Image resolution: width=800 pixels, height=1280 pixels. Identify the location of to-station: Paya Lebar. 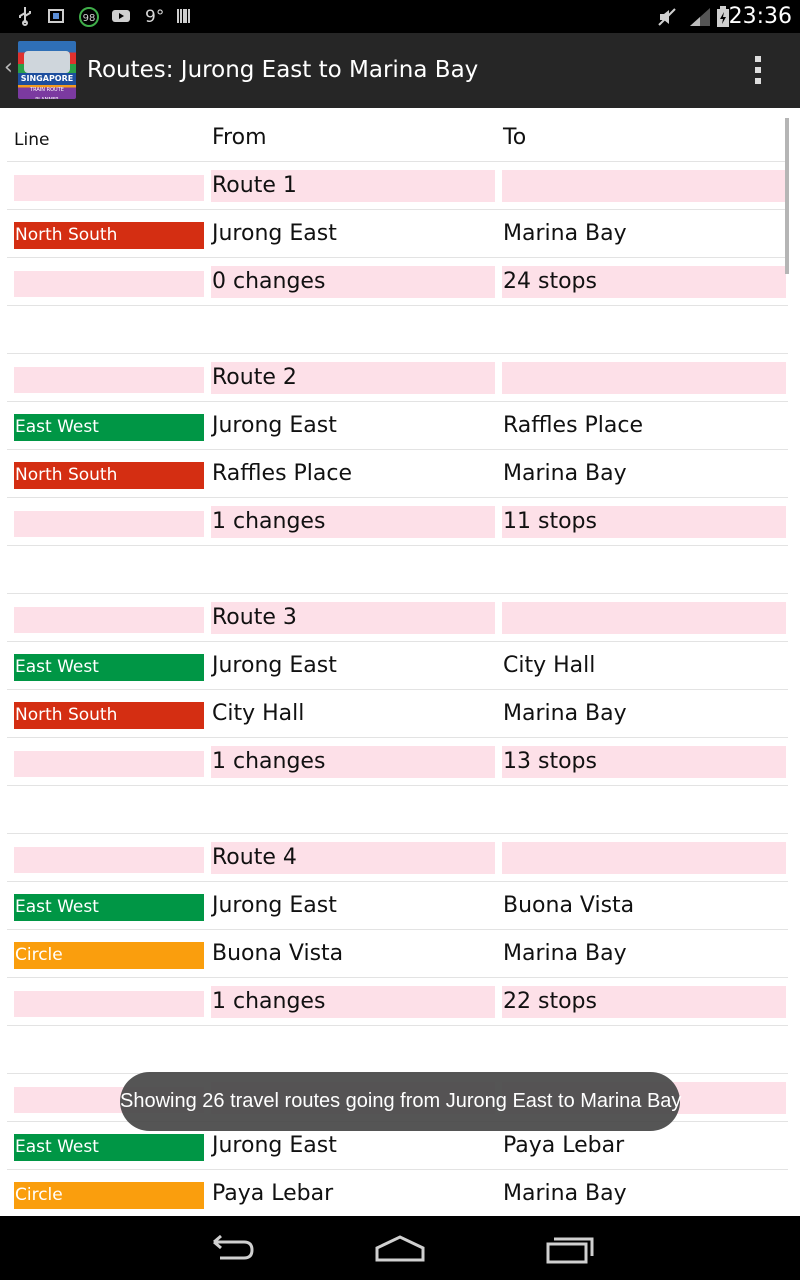
(564, 1145).